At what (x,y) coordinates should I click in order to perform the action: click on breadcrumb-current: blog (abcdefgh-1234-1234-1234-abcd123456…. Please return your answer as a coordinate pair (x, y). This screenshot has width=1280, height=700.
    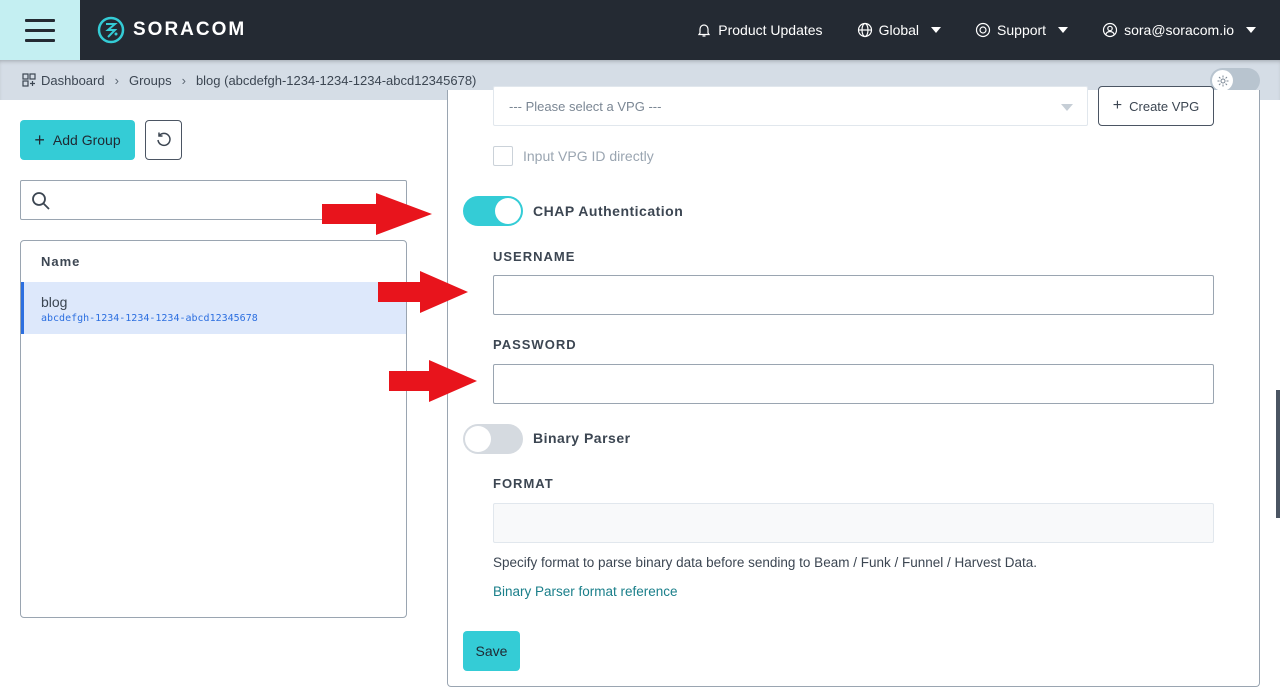
    Looking at the image, I should click on (336, 80).